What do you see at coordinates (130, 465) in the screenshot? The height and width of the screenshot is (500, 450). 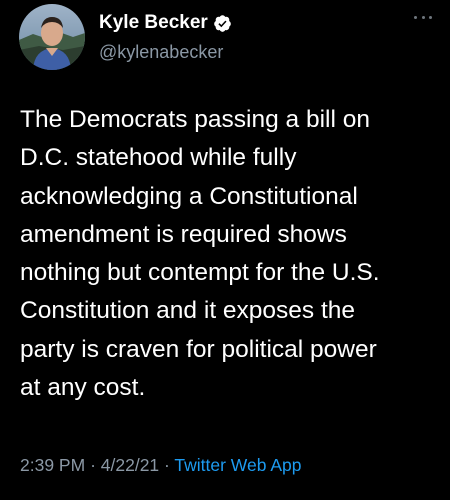 I see `tweet-date: 4/22/21` at bounding box center [130, 465].